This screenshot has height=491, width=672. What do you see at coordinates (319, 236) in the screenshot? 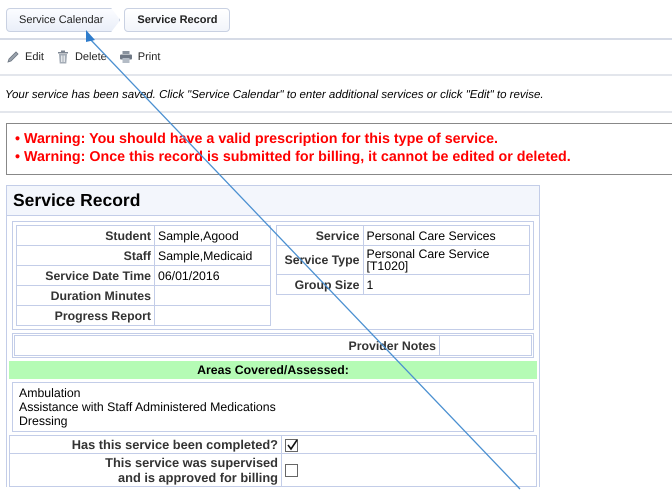
I see `field-label: Service` at bounding box center [319, 236].